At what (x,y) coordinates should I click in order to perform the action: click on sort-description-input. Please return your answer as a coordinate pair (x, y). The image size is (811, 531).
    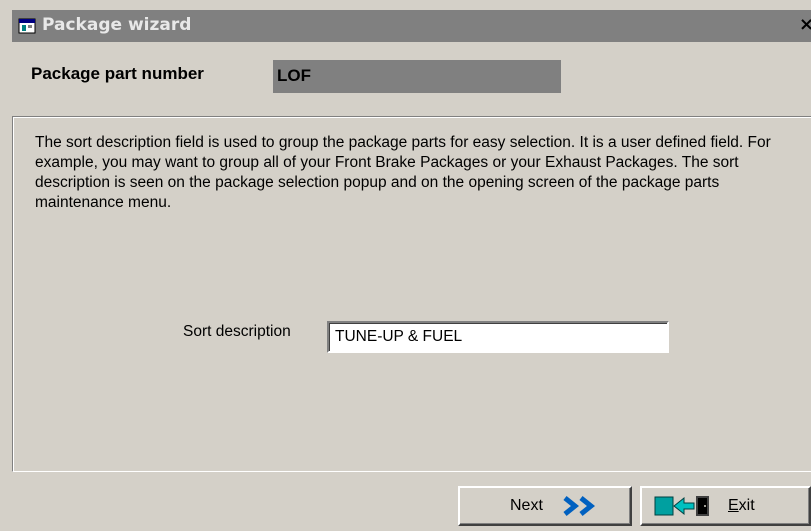
    Looking at the image, I should click on (498, 337).